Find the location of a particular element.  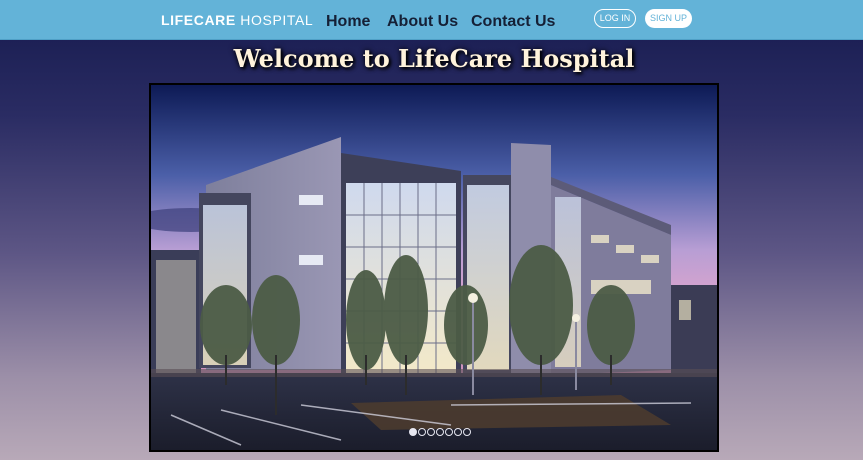

nav-link-home: Home is located at coordinates (348, 21).